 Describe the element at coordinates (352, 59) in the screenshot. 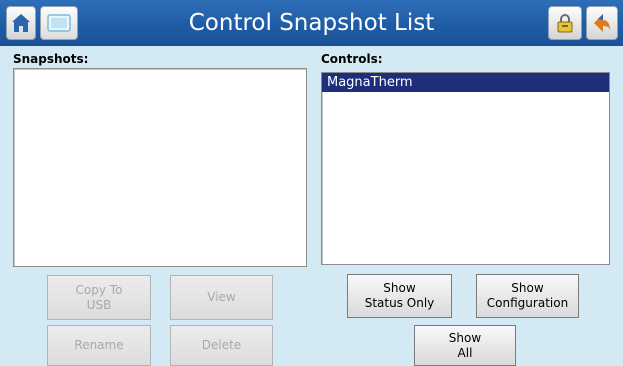

I see `controls-label: Controls:` at that location.